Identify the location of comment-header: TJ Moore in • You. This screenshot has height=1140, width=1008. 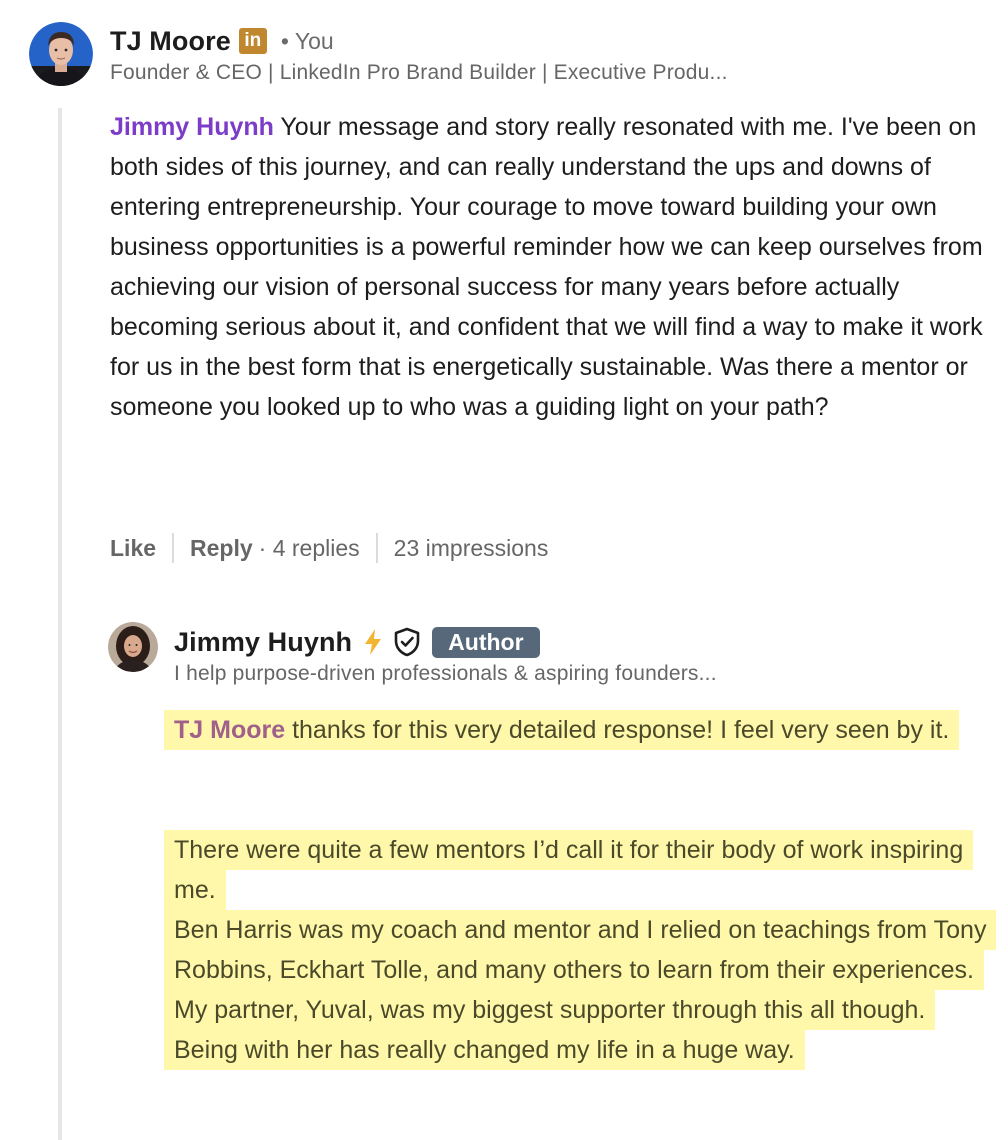
(222, 41).